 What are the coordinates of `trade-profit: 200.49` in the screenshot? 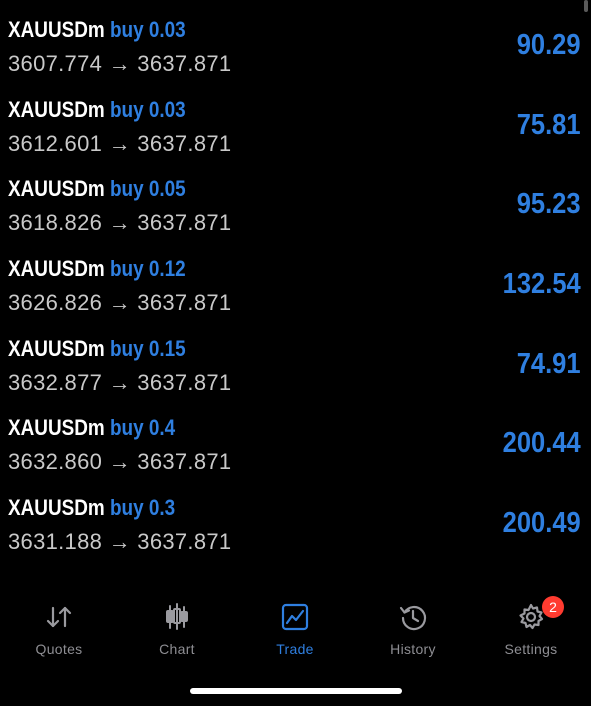 It's located at (541, 523).